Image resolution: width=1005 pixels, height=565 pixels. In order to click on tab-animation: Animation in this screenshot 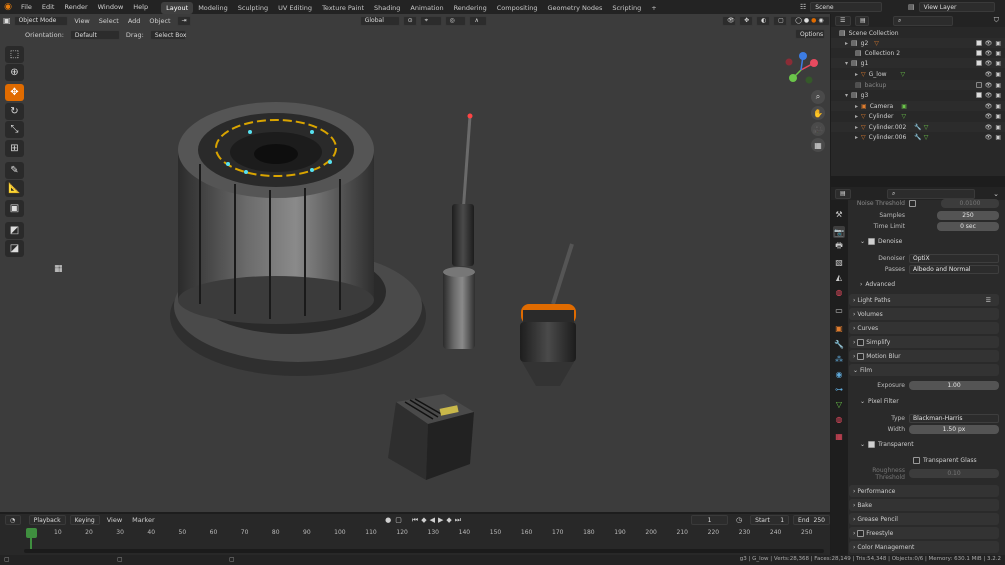, I will do `click(426, 8)`.